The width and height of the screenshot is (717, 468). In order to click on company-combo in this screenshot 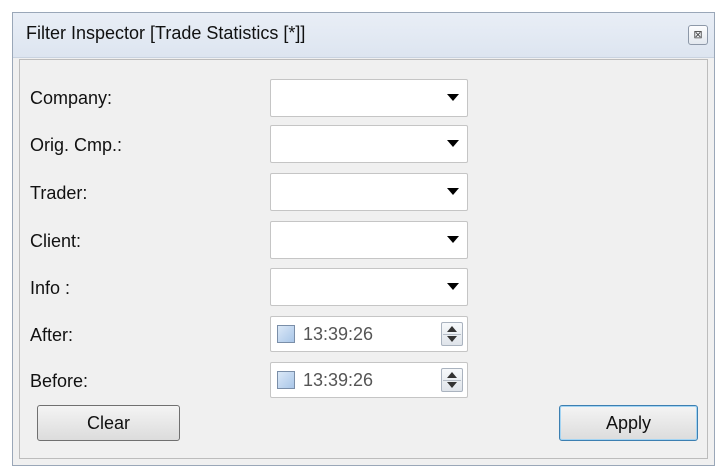, I will do `click(369, 98)`.